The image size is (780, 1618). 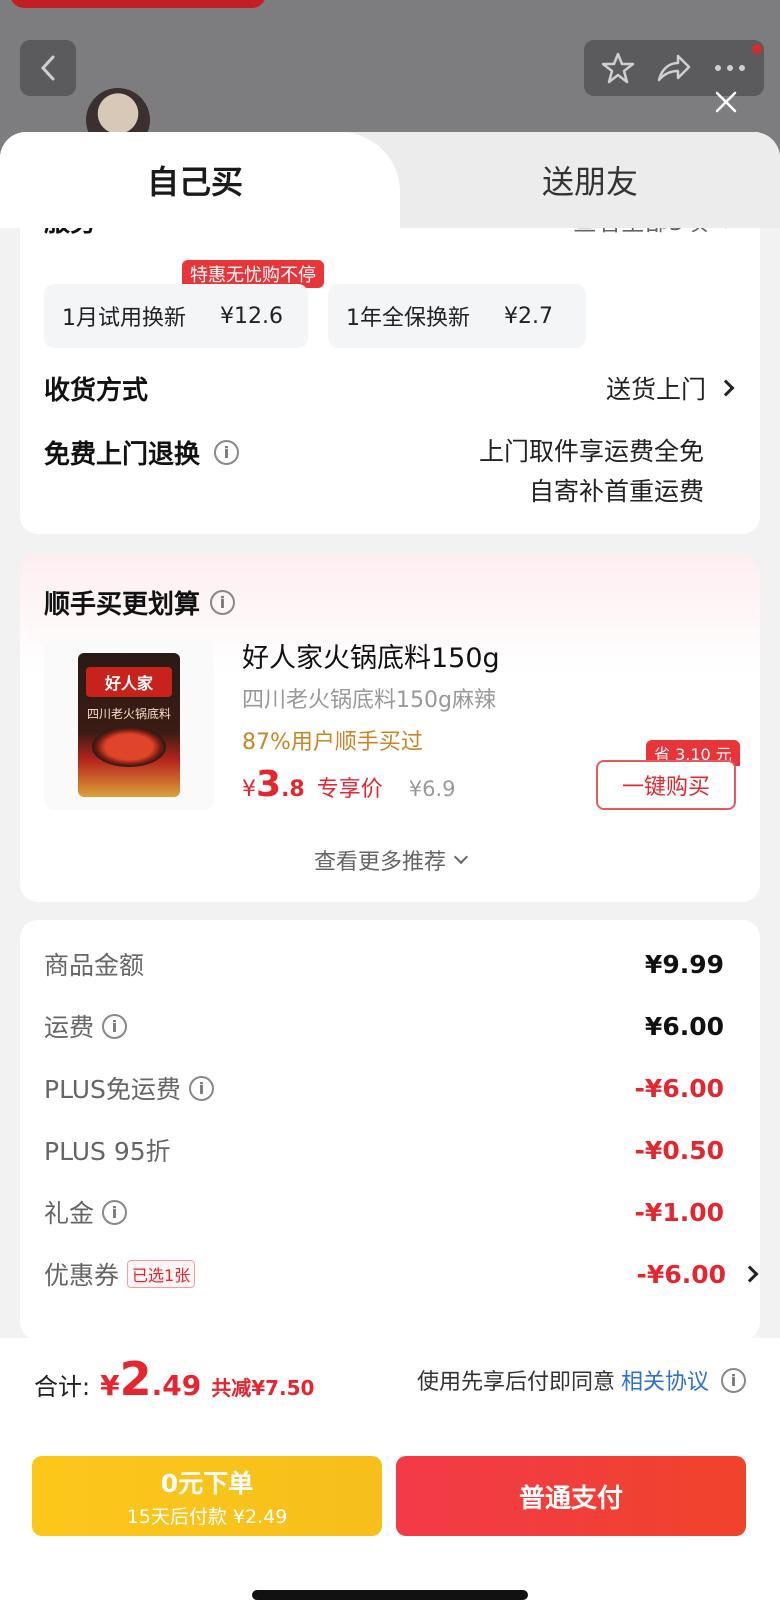 I want to click on price-currency: ¥, so click(x=249, y=789).